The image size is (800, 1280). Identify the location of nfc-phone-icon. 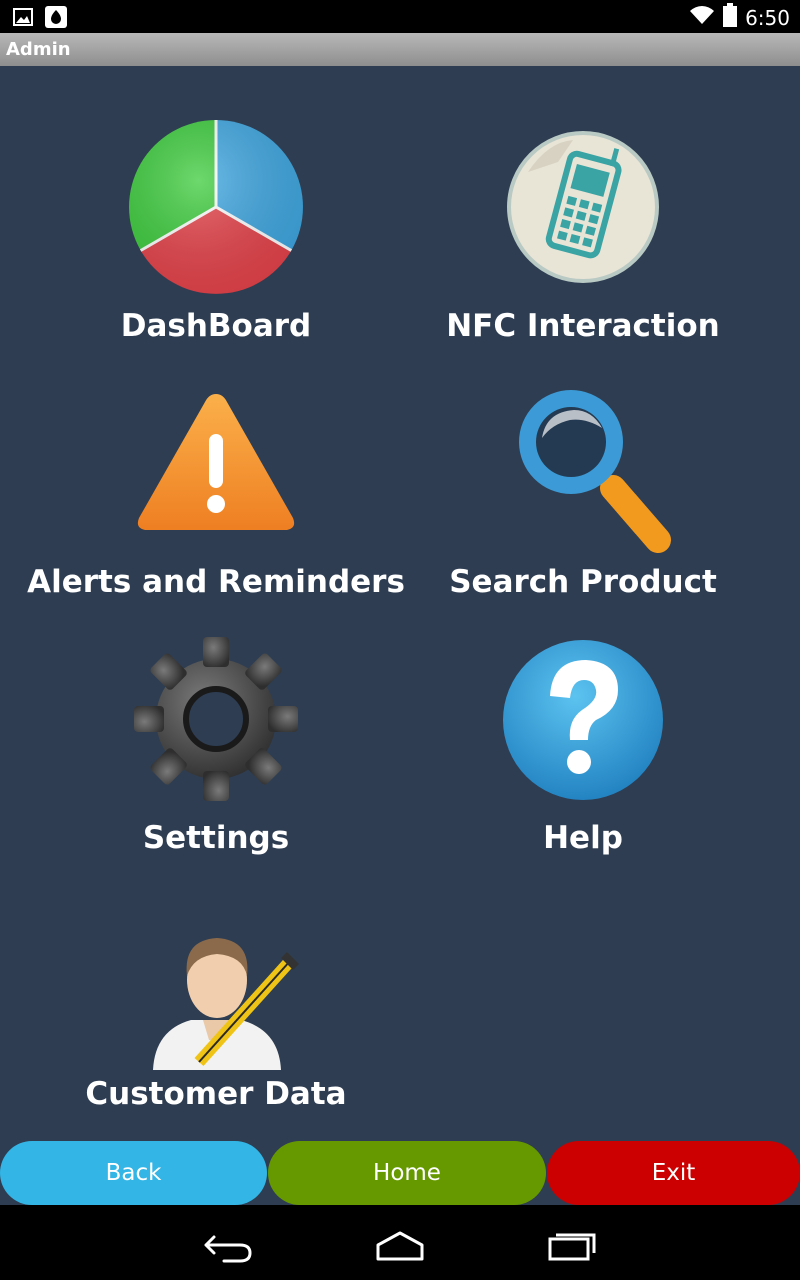
(583, 207).